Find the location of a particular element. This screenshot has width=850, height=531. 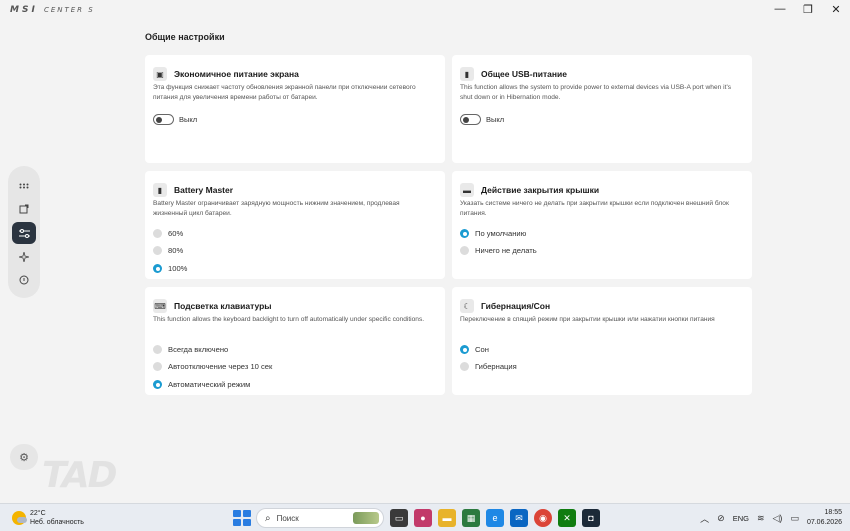

backlight-option-always-on: Всегда включено is located at coordinates (190, 349).